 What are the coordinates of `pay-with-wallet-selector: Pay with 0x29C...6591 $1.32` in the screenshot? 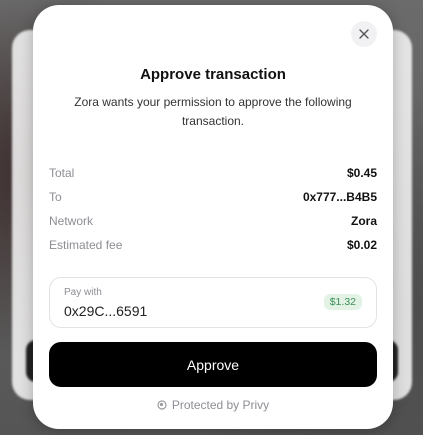 It's located at (213, 302).